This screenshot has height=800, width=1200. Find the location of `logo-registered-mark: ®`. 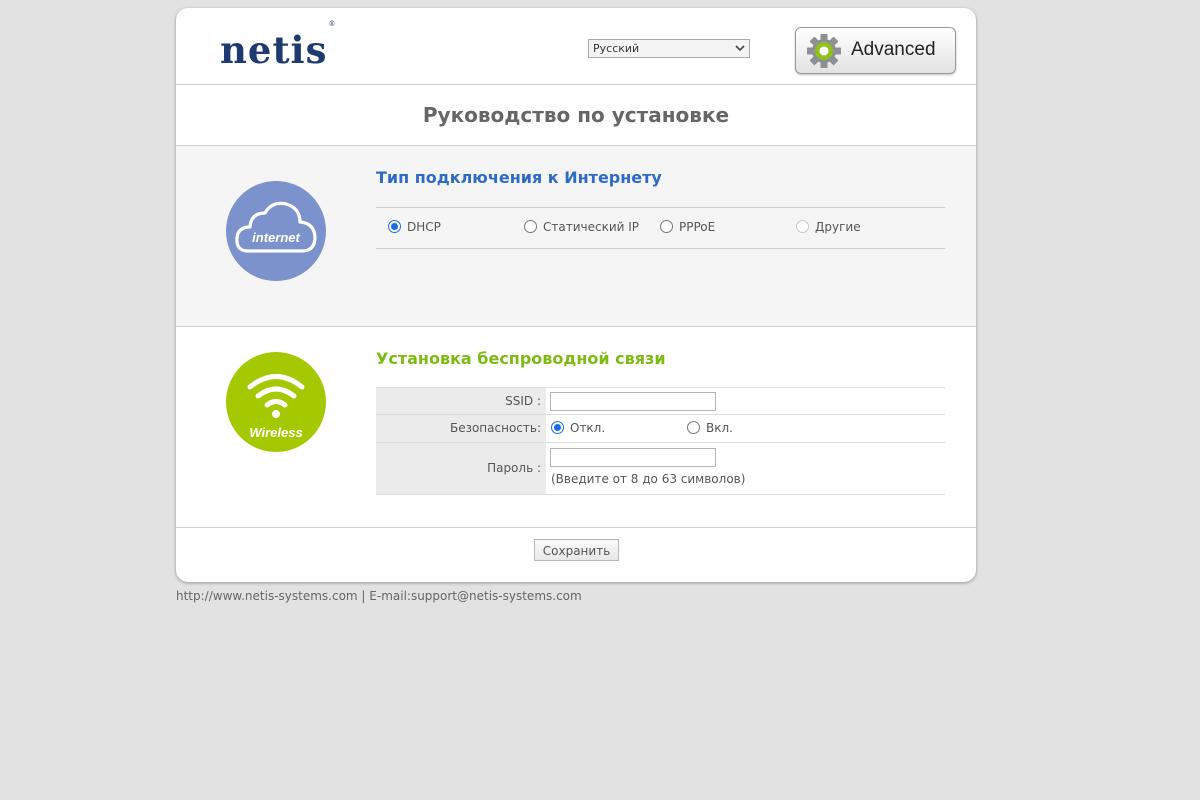

logo-registered-mark: ® is located at coordinates (332, 23).